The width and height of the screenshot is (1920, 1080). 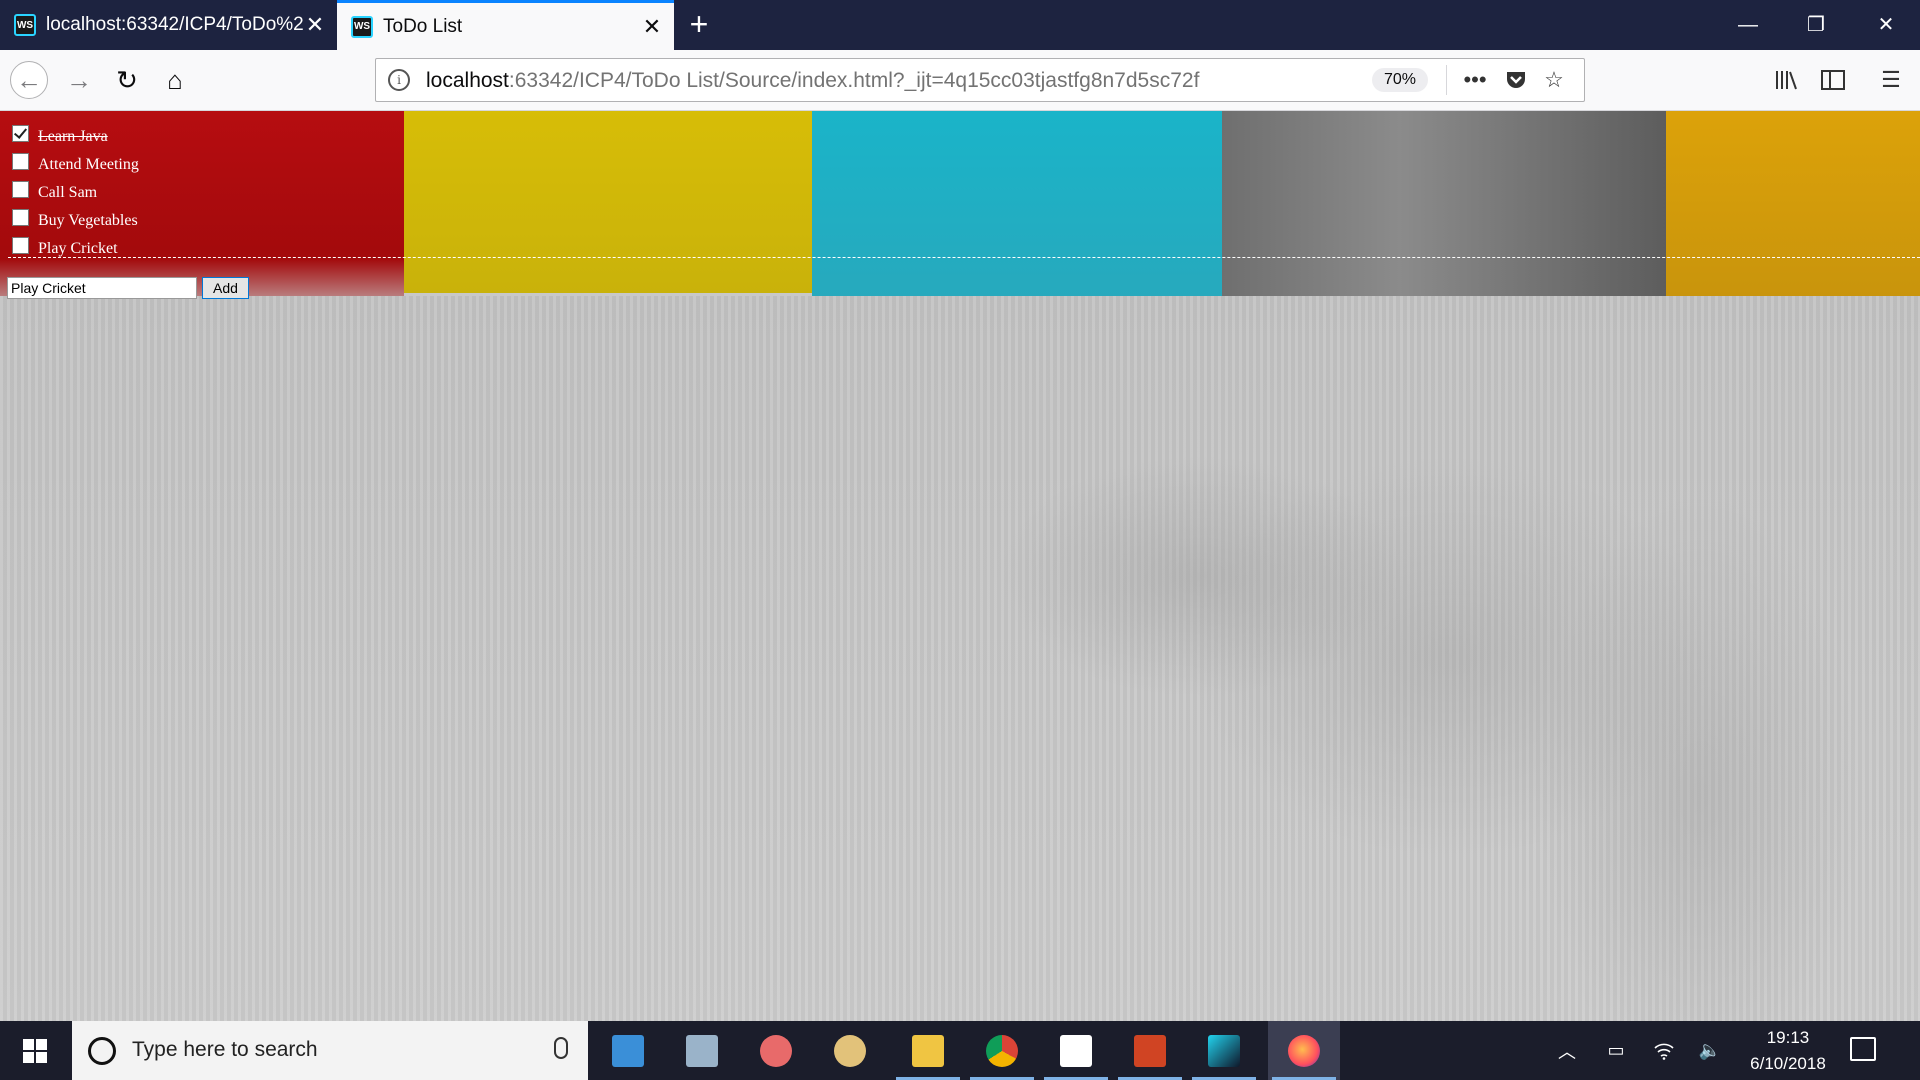 What do you see at coordinates (1664, 1050) in the screenshot?
I see `wifi-icon` at bounding box center [1664, 1050].